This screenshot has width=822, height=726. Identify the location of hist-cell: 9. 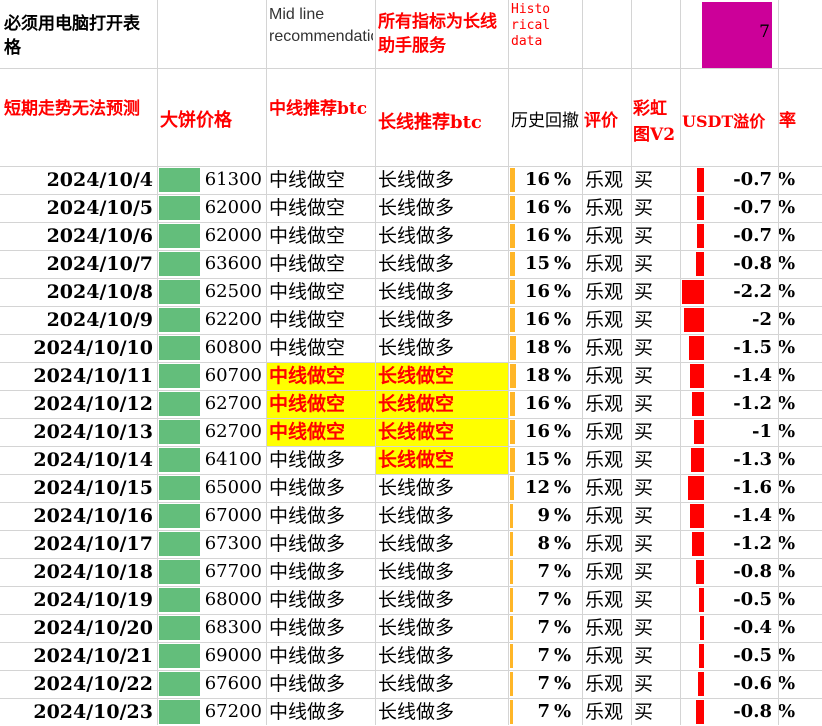
(529, 516).